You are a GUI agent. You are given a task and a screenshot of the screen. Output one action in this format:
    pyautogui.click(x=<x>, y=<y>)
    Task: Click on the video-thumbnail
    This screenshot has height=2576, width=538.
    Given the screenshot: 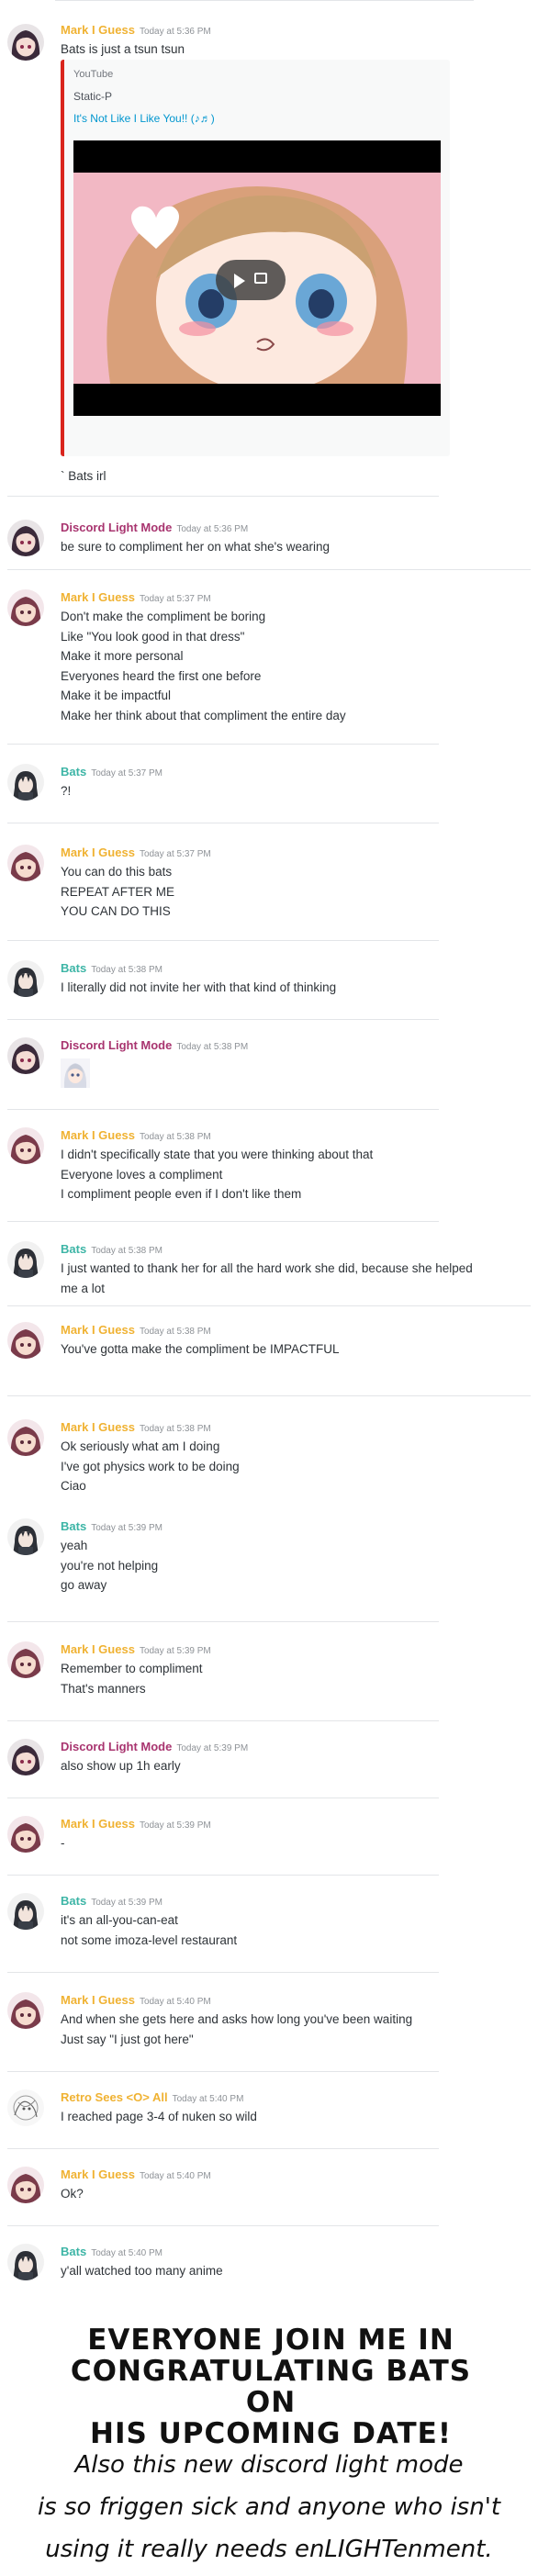 What is the action you would take?
    pyautogui.click(x=257, y=278)
    